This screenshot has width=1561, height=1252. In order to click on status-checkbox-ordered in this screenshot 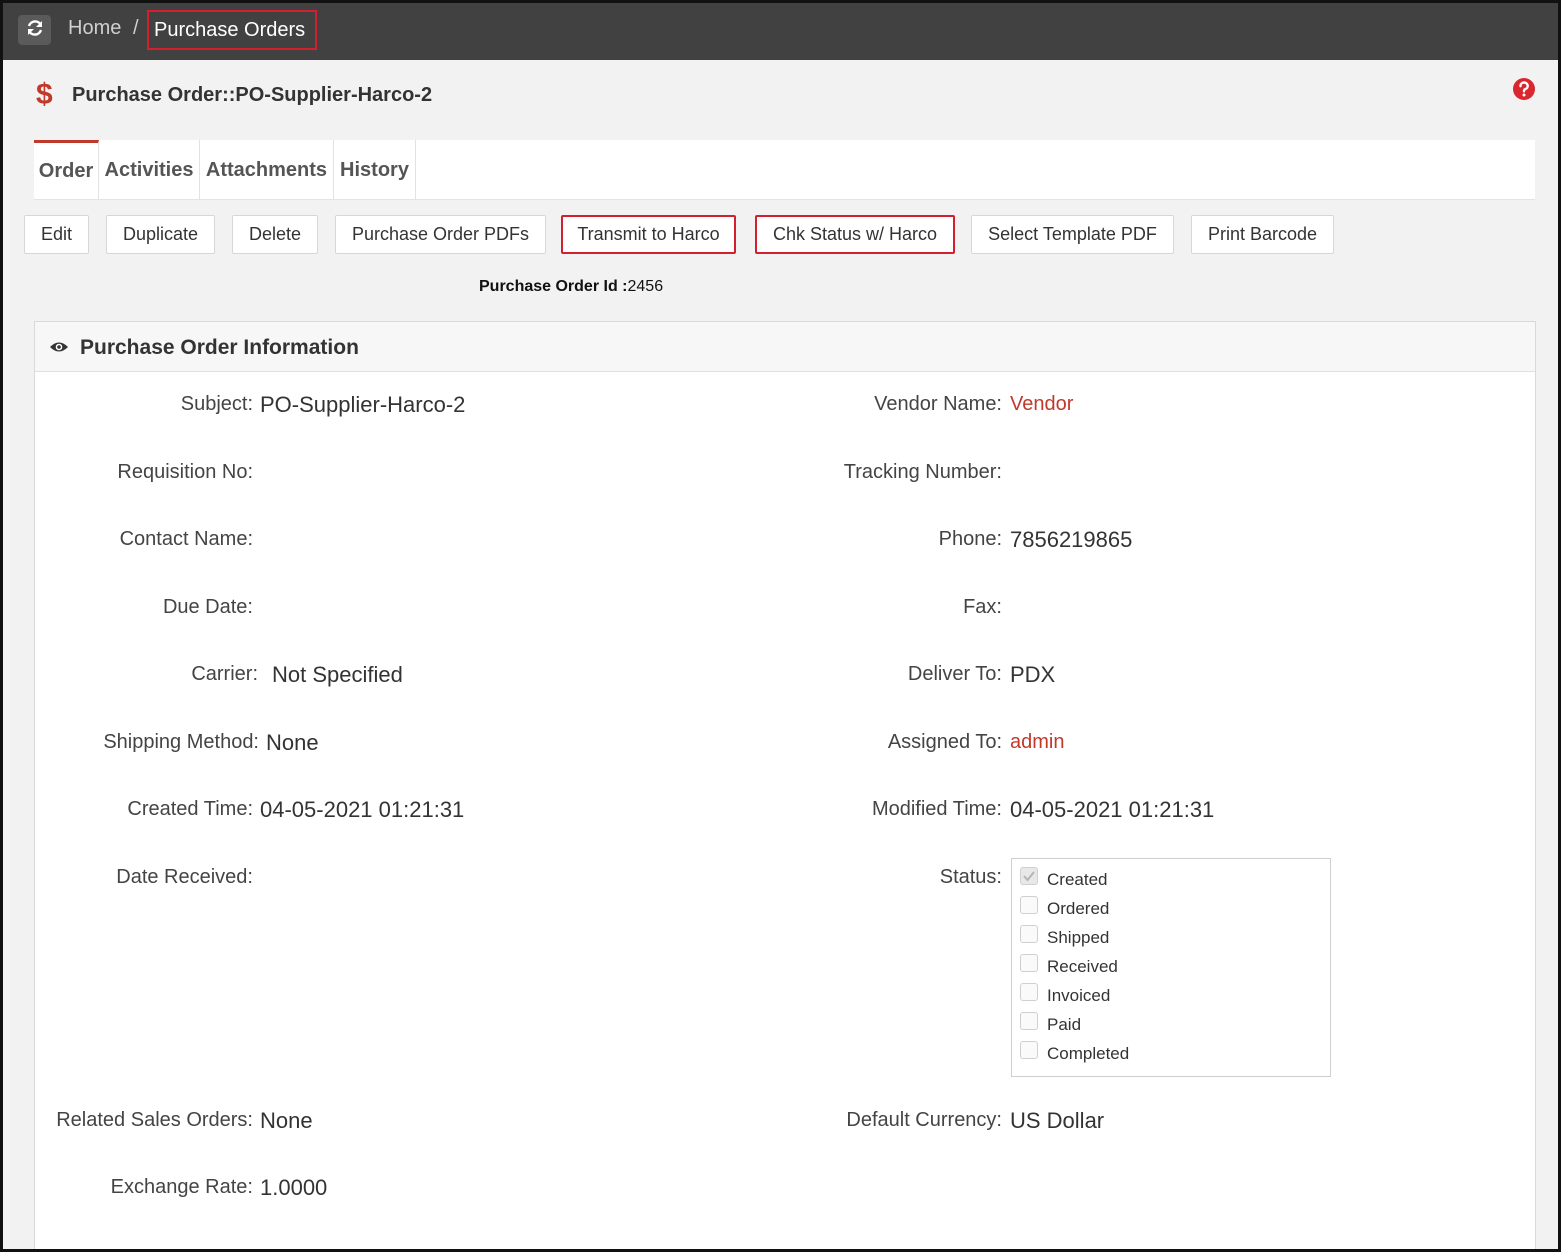, I will do `click(1029, 905)`.